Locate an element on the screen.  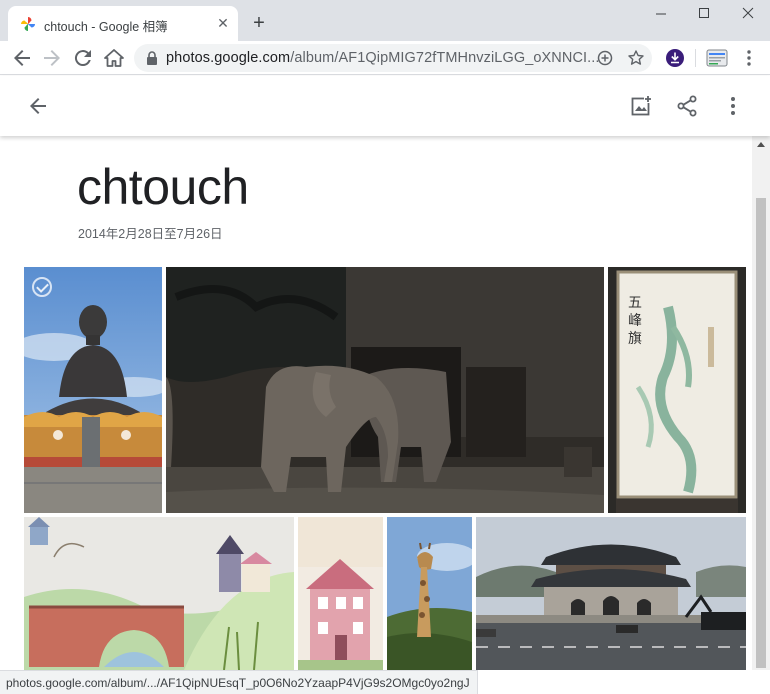
photo-pink-house-drawing is located at coordinates (340, 593).